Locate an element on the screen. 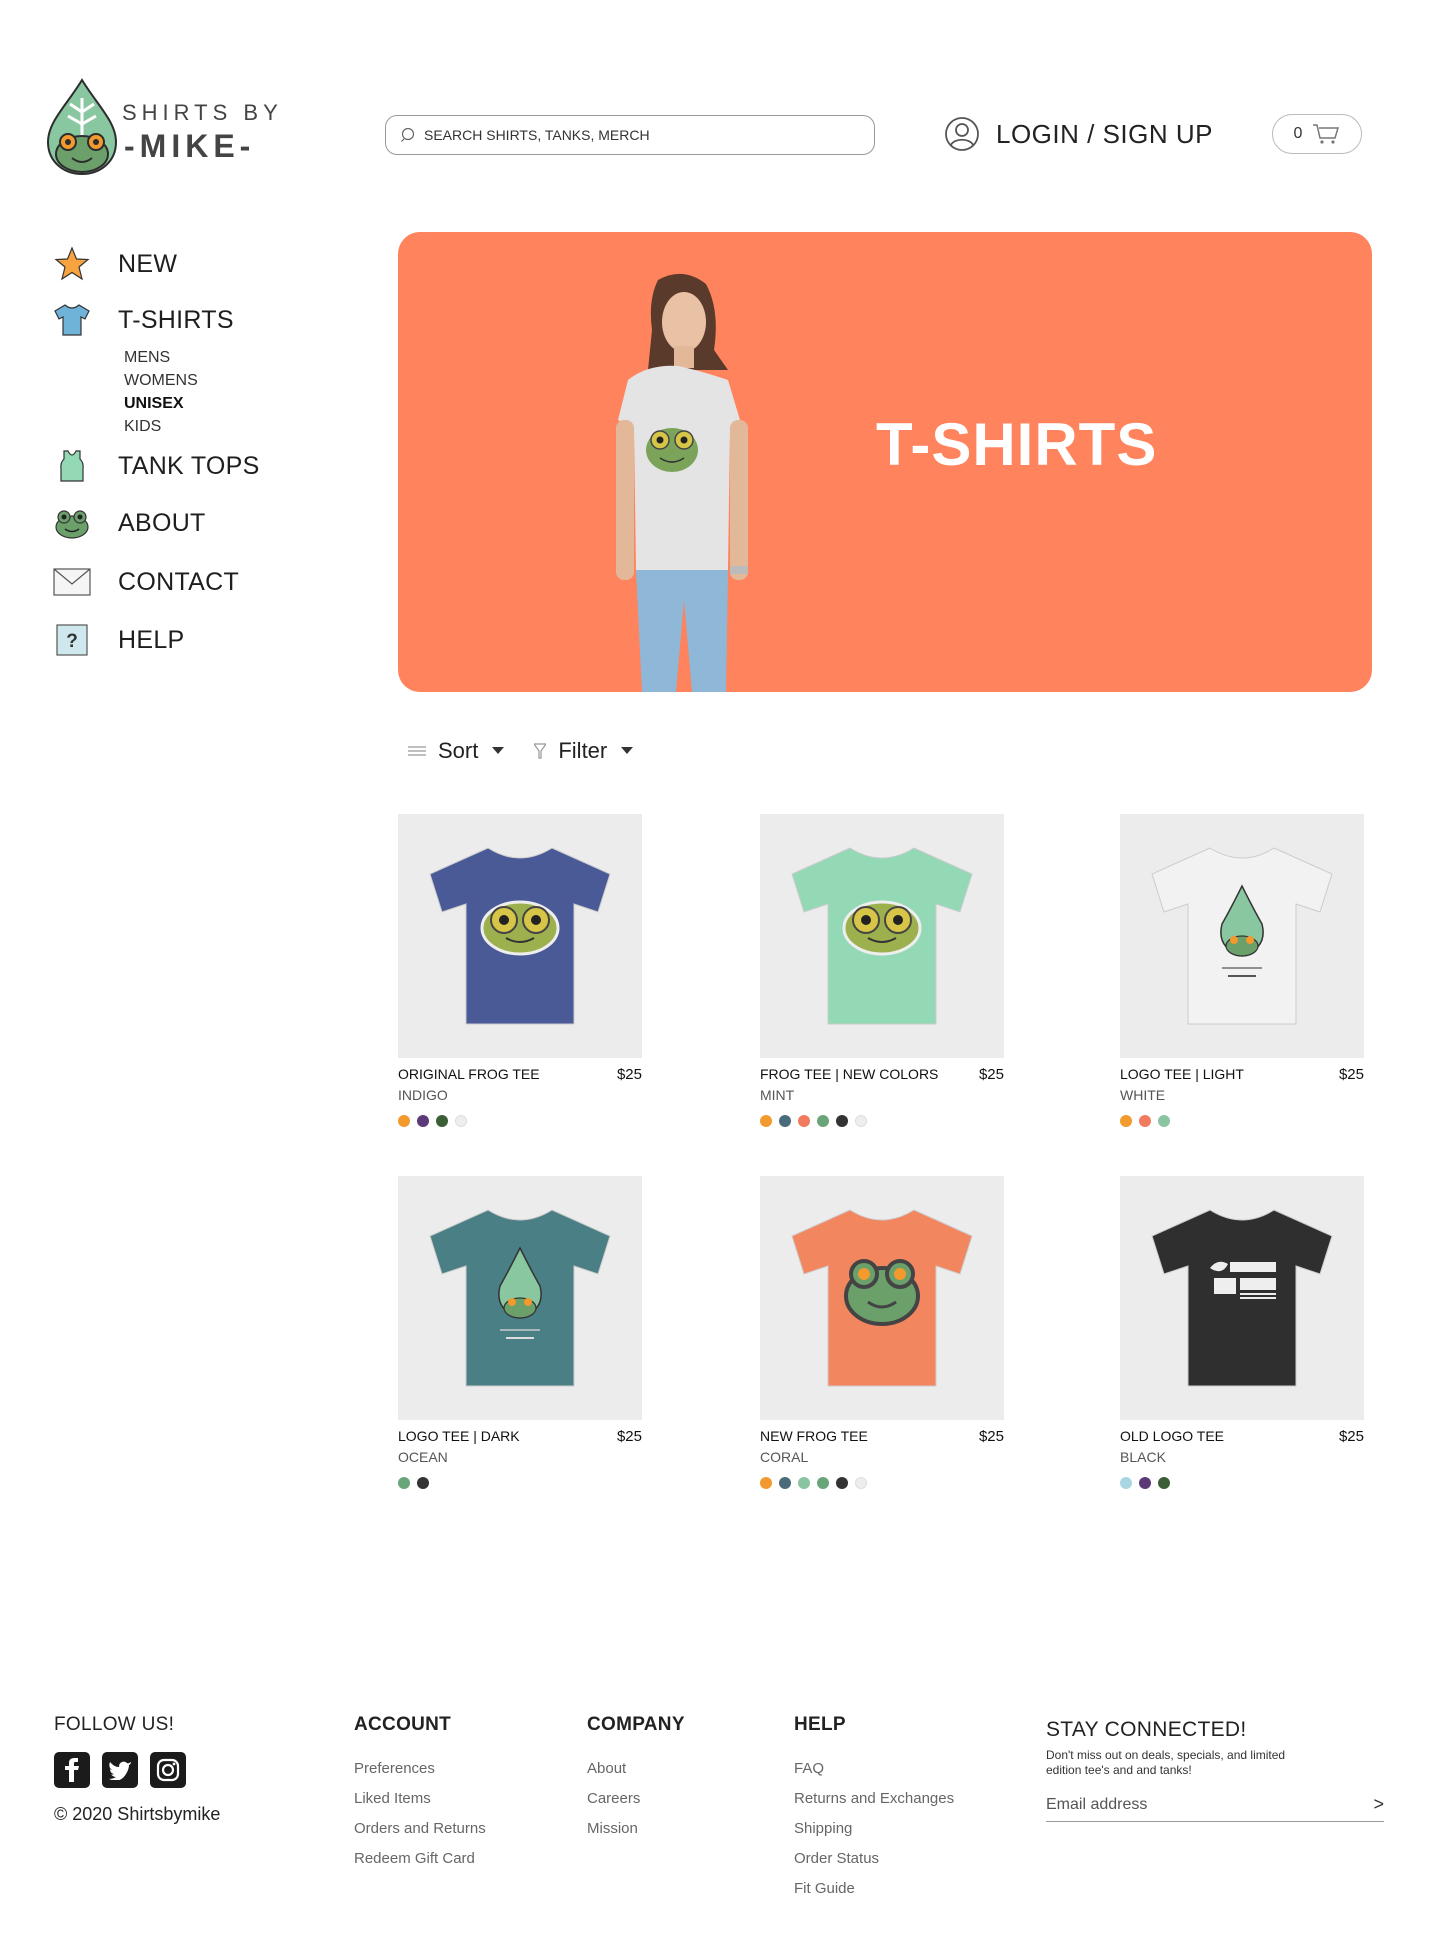 This screenshot has height=1960, width=1440. product-card: OLD LOGO TEE $25 BLACK is located at coordinates (1242, 1332).